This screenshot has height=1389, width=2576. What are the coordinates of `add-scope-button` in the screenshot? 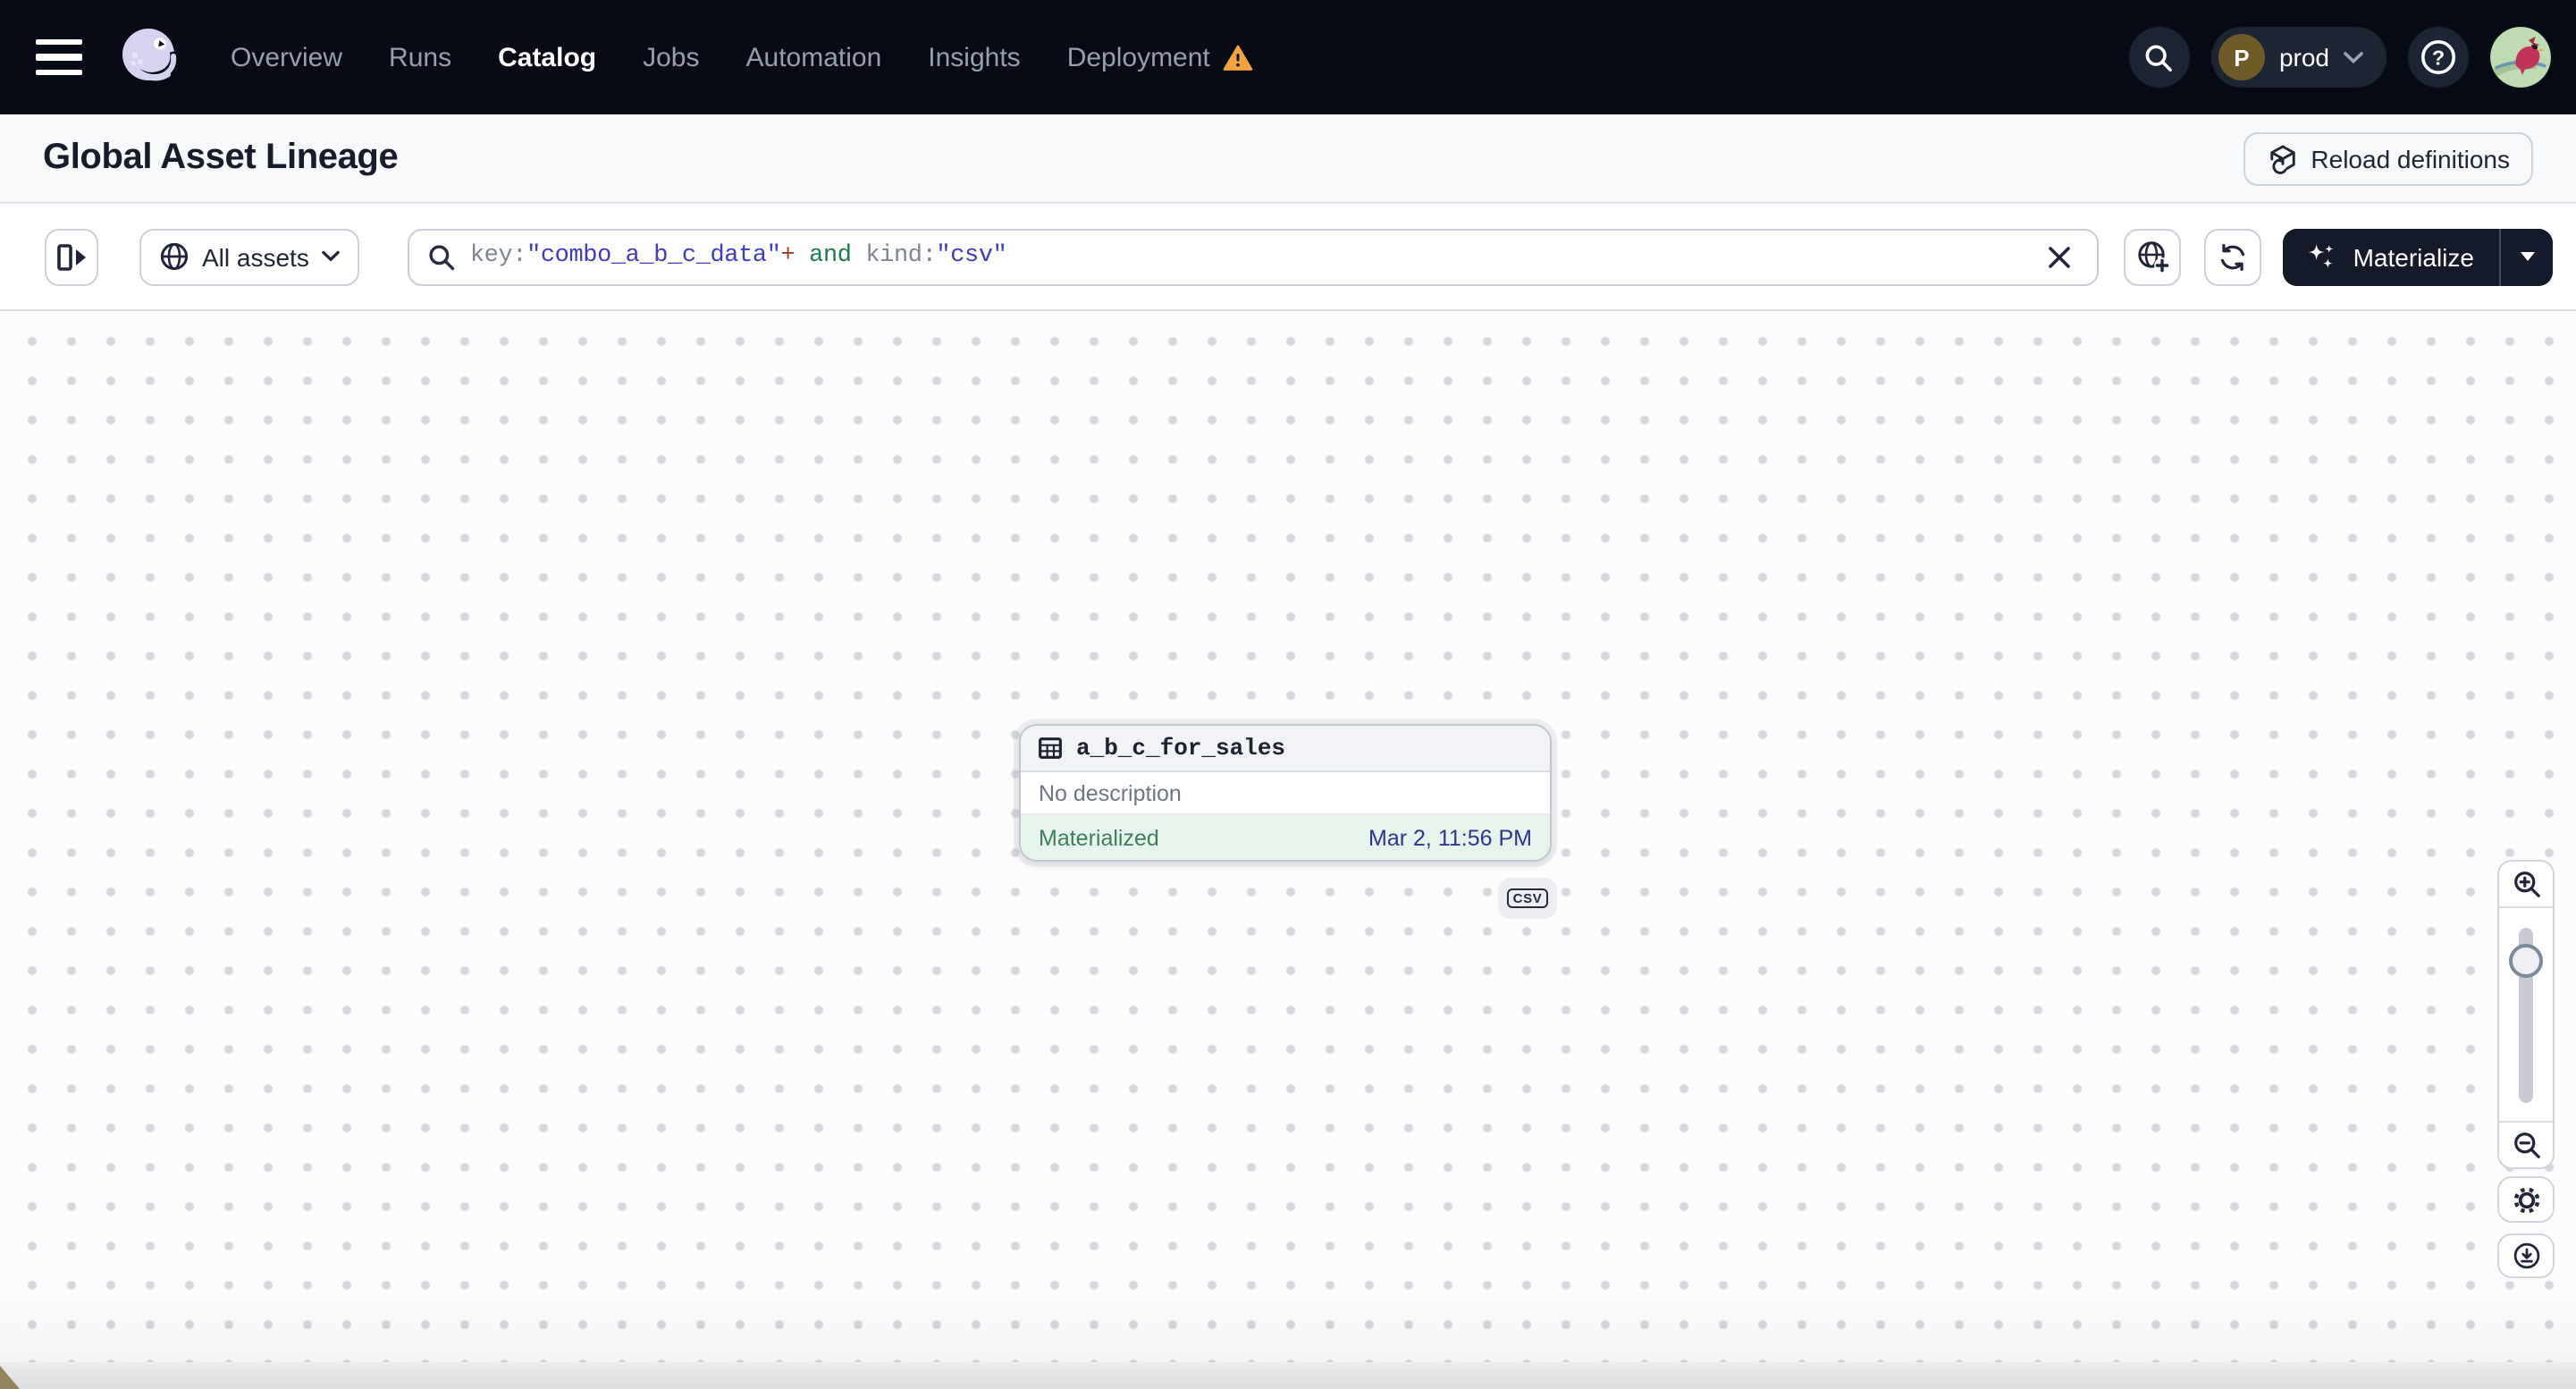 It's located at (2153, 256).